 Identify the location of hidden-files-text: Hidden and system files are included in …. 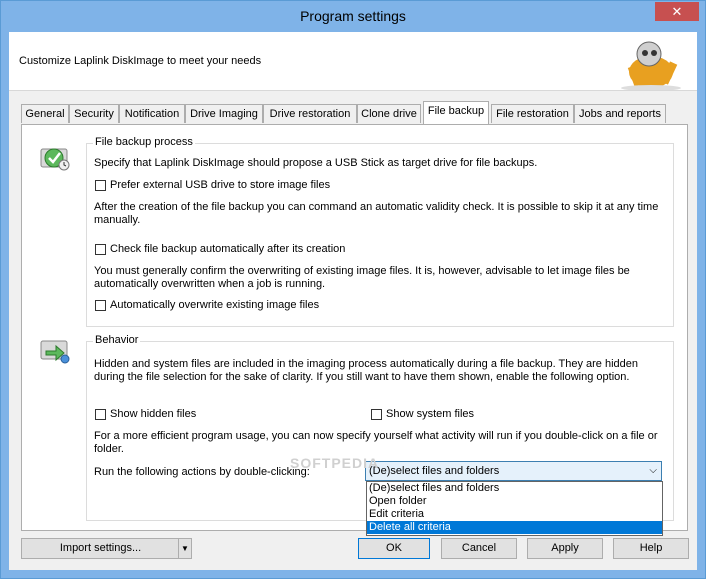
(366, 370).